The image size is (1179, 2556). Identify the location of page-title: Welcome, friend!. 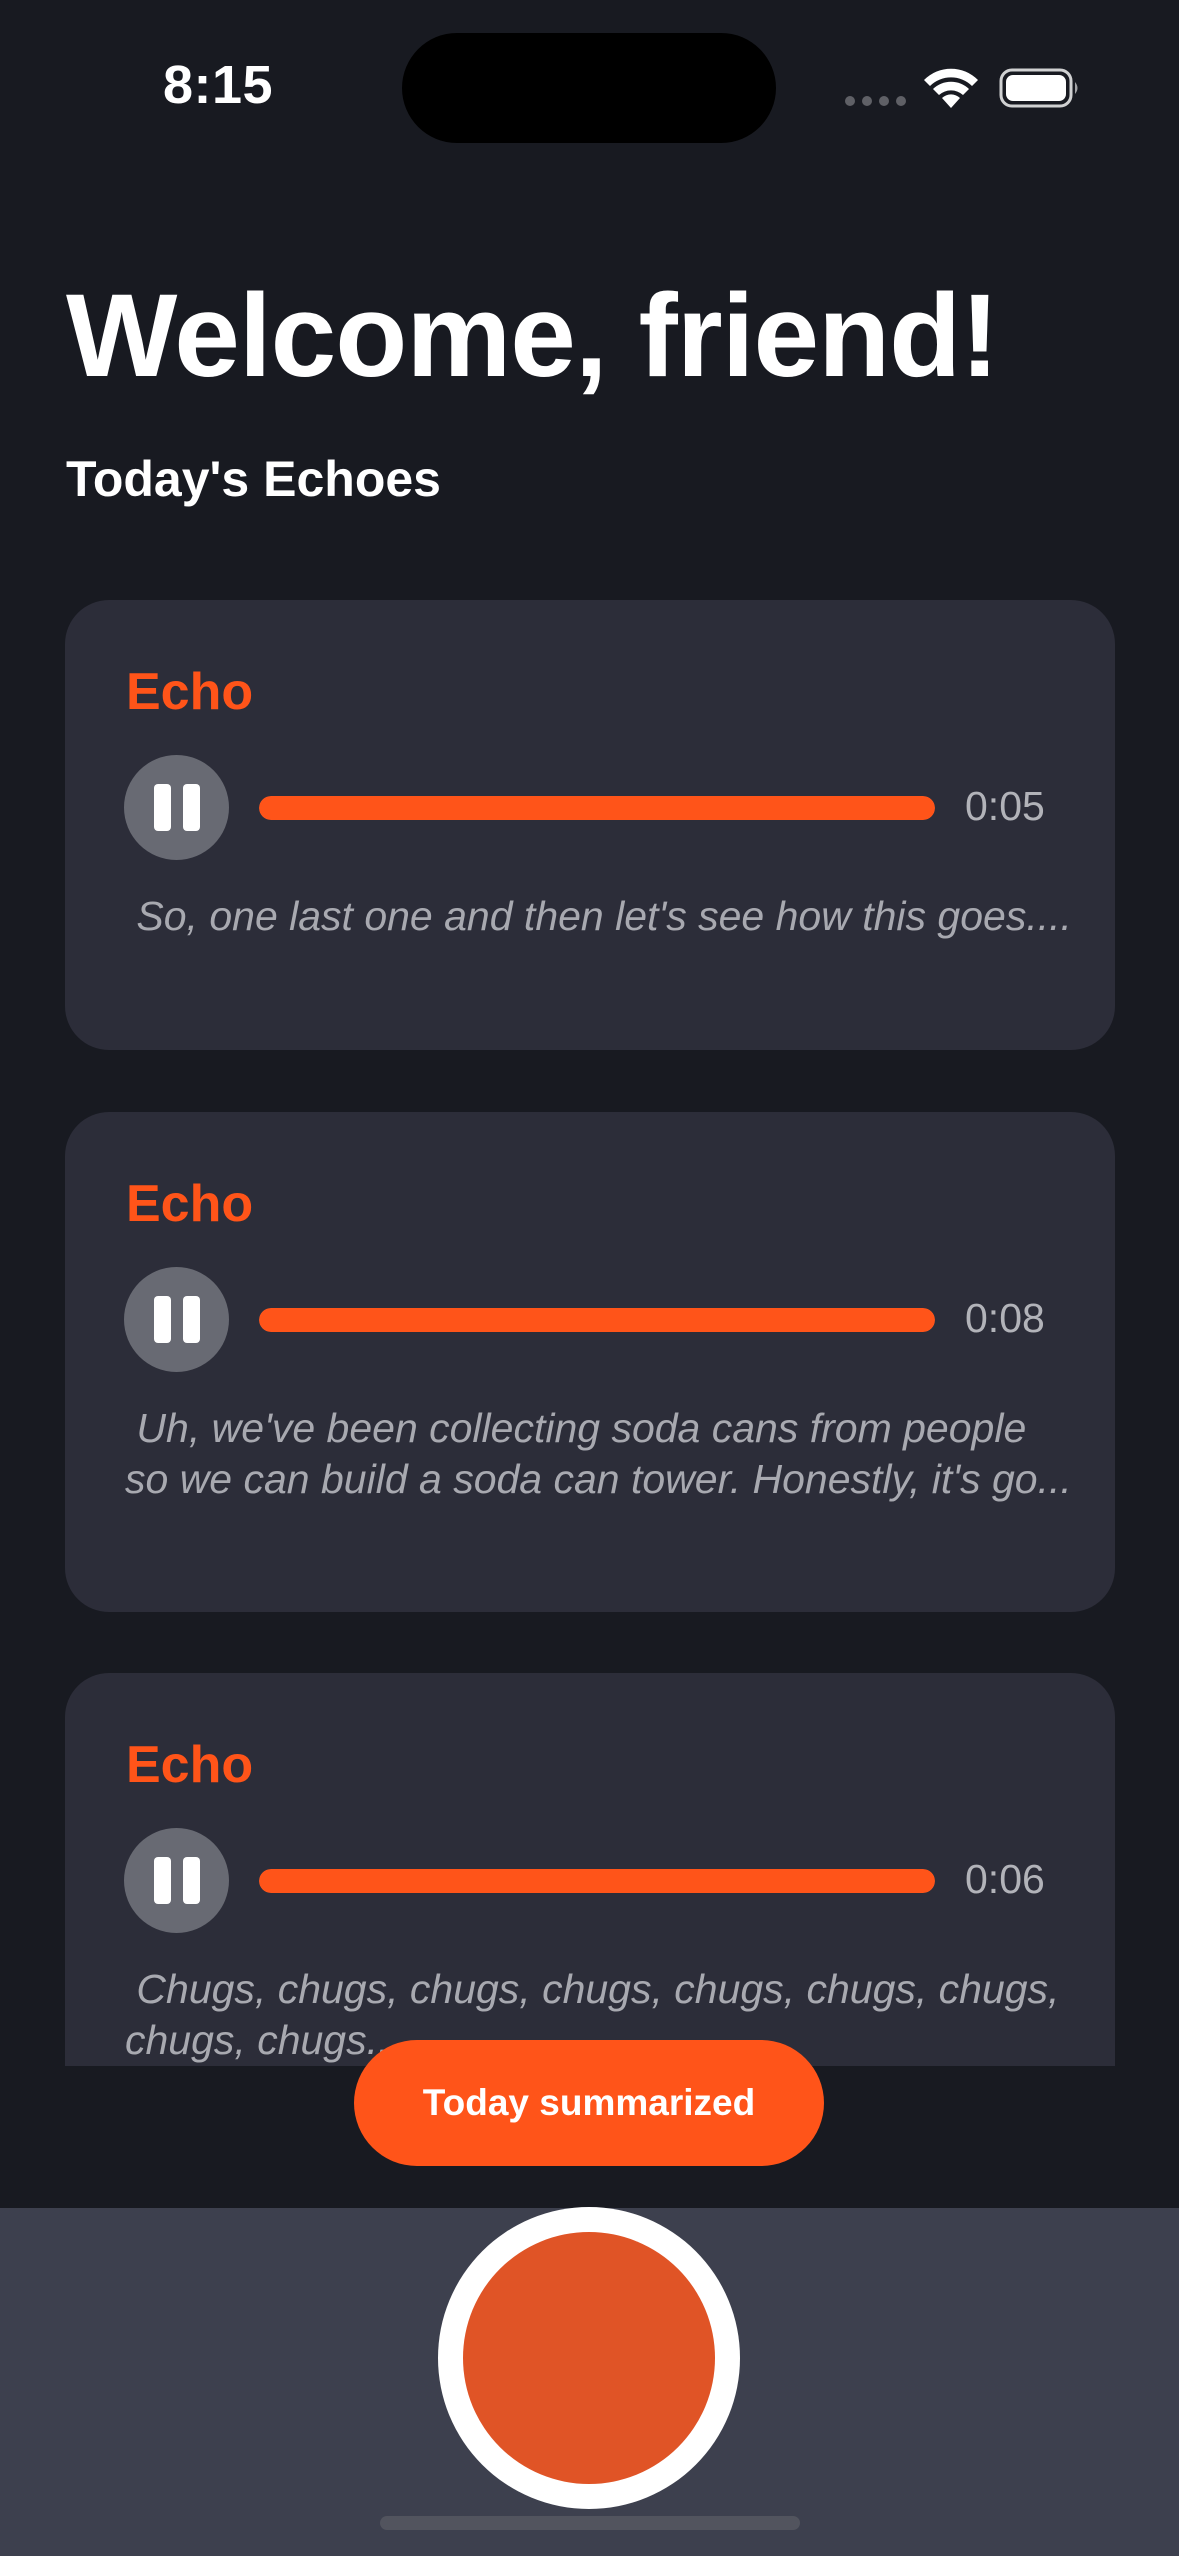
(533, 336).